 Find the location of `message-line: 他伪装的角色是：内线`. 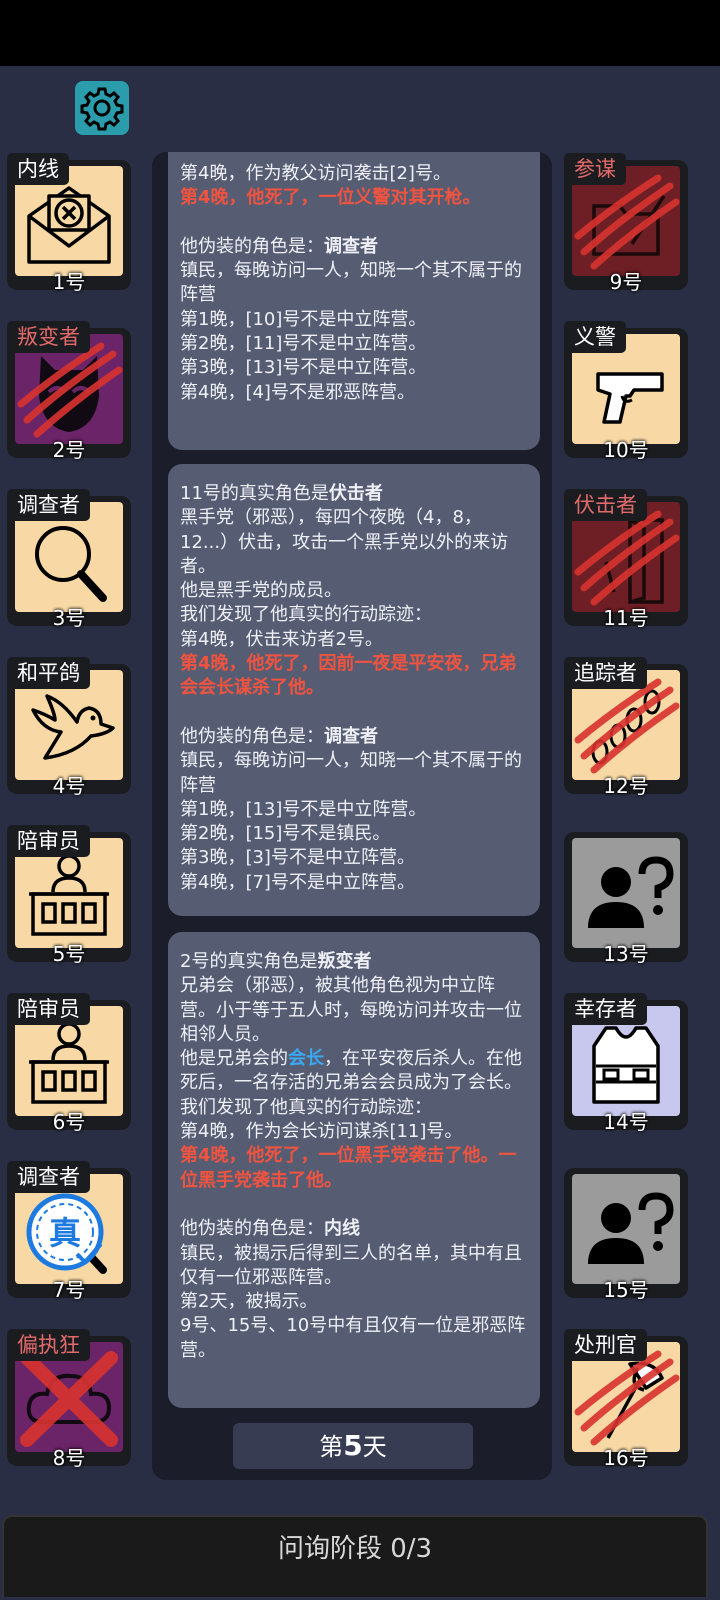

message-line: 他伪装的角色是：内线 is located at coordinates (270, 1229).